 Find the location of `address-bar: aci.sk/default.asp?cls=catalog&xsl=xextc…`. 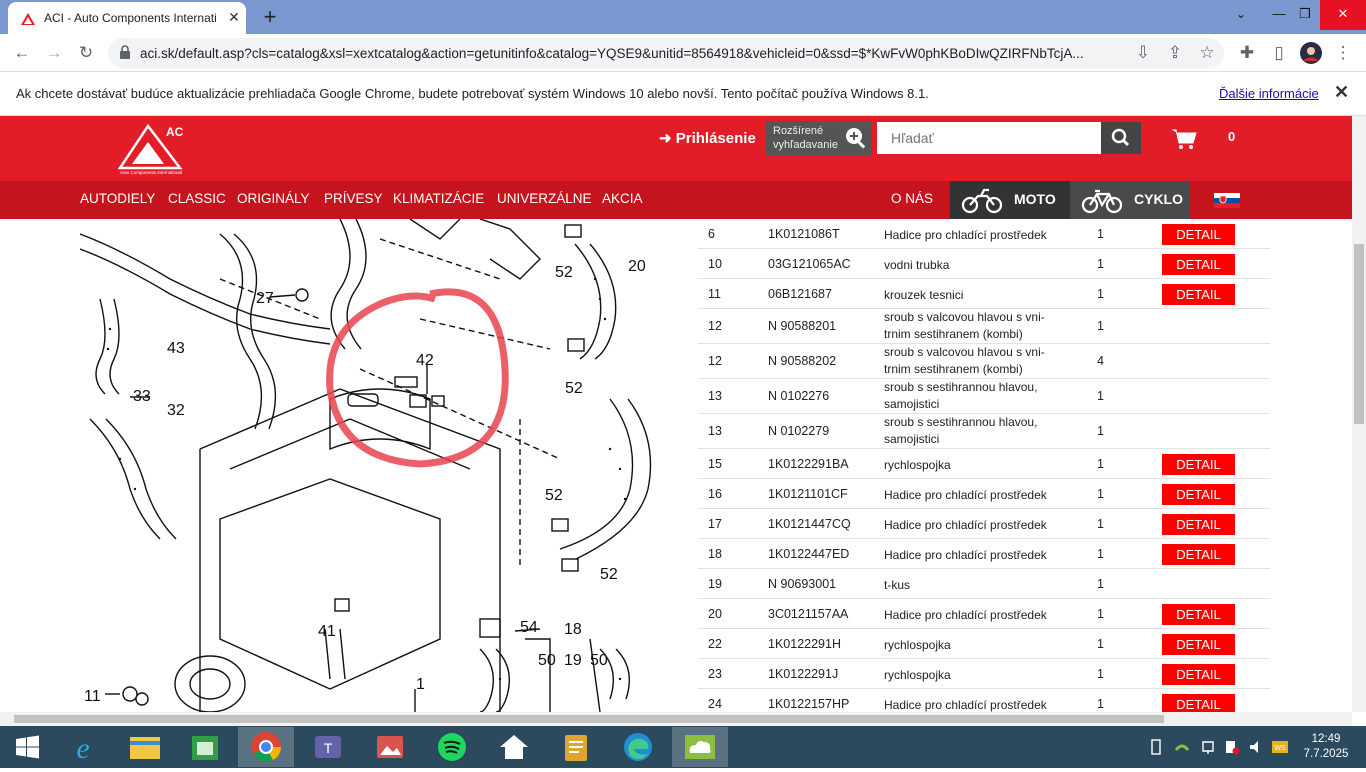

address-bar: aci.sk/default.asp?cls=catalog&xsl=xextc… is located at coordinates (666, 53).